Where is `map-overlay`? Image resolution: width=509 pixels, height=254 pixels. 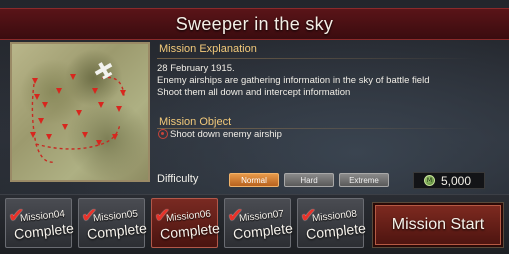 map-overlay is located at coordinates (78, 112).